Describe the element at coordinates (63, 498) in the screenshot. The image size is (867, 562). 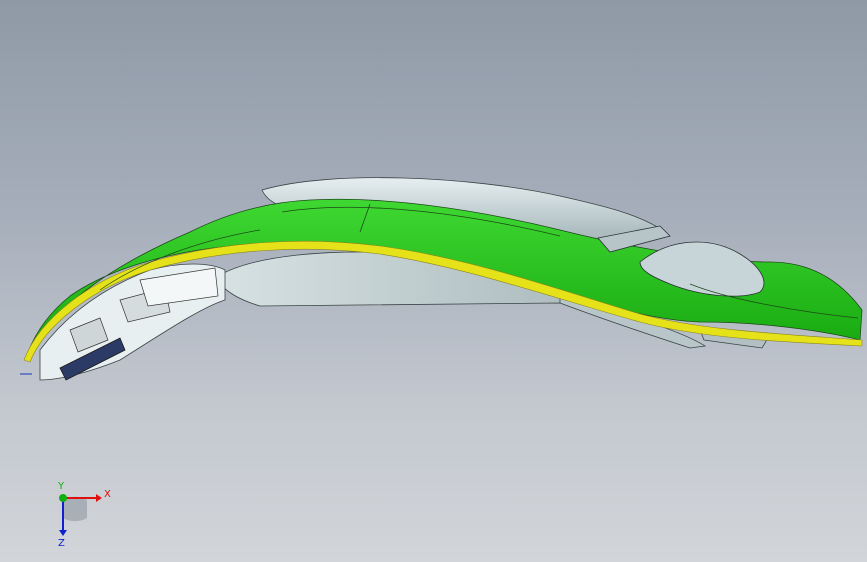
I see `y-axis-dot` at that location.